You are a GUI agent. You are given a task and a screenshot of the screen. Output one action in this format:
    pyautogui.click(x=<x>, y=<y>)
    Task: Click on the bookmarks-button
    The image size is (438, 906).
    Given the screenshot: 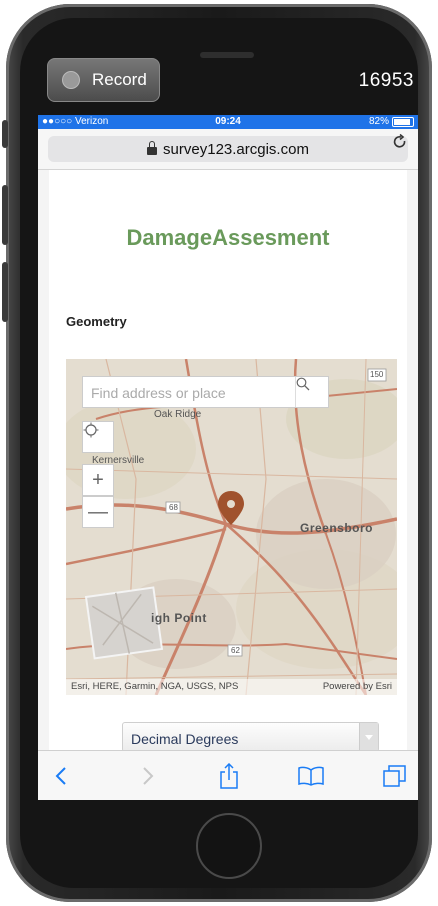 What is the action you would take?
    pyautogui.click(x=311, y=776)
    